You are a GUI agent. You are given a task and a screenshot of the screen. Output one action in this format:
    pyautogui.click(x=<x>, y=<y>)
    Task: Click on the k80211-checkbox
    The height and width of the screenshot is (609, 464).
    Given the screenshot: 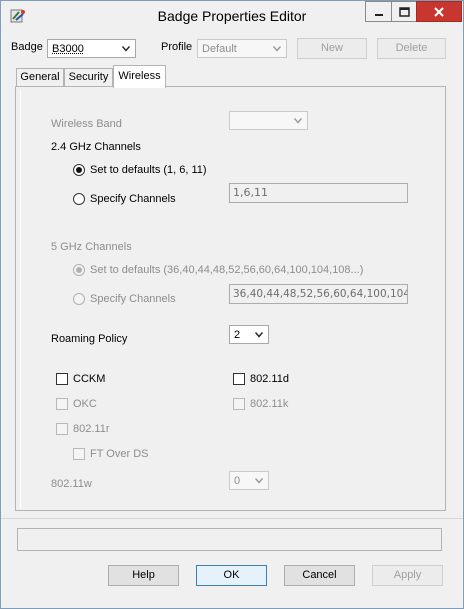 What is the action you would take?
    pyautogui.click(x=239, y=404)
    